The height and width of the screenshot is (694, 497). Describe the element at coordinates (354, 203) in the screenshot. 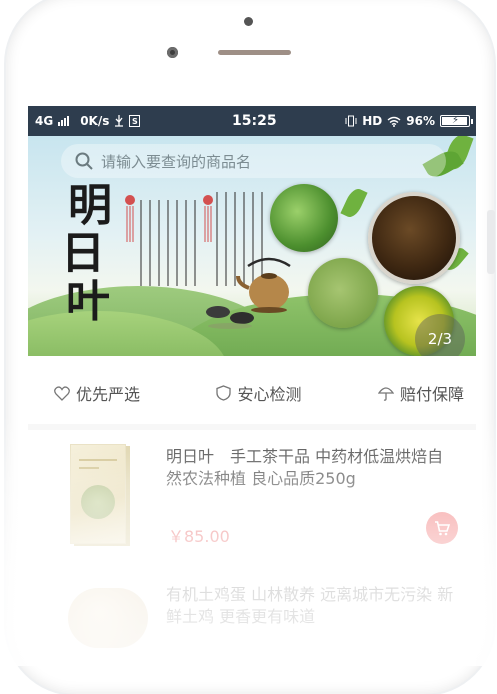

I see `leaf-decoration` at that location.